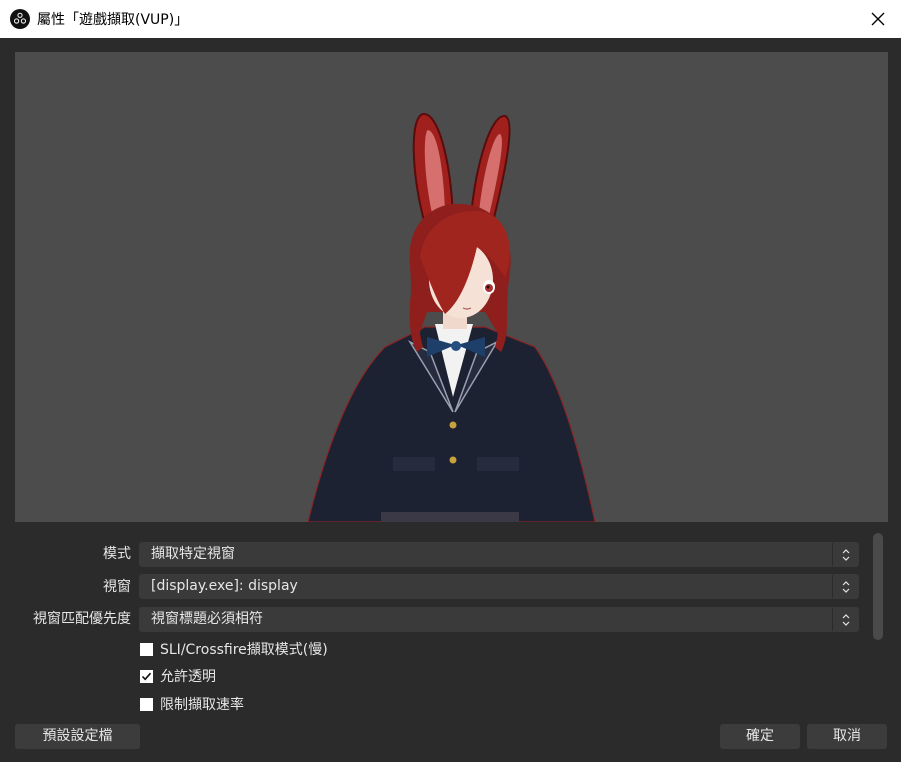 The image size is (901, 762). What do you see at coordinates (499, 619) in the screenshot?
I see `priority-select: 視窗標題必須相符` at bounding box center [499, 619].